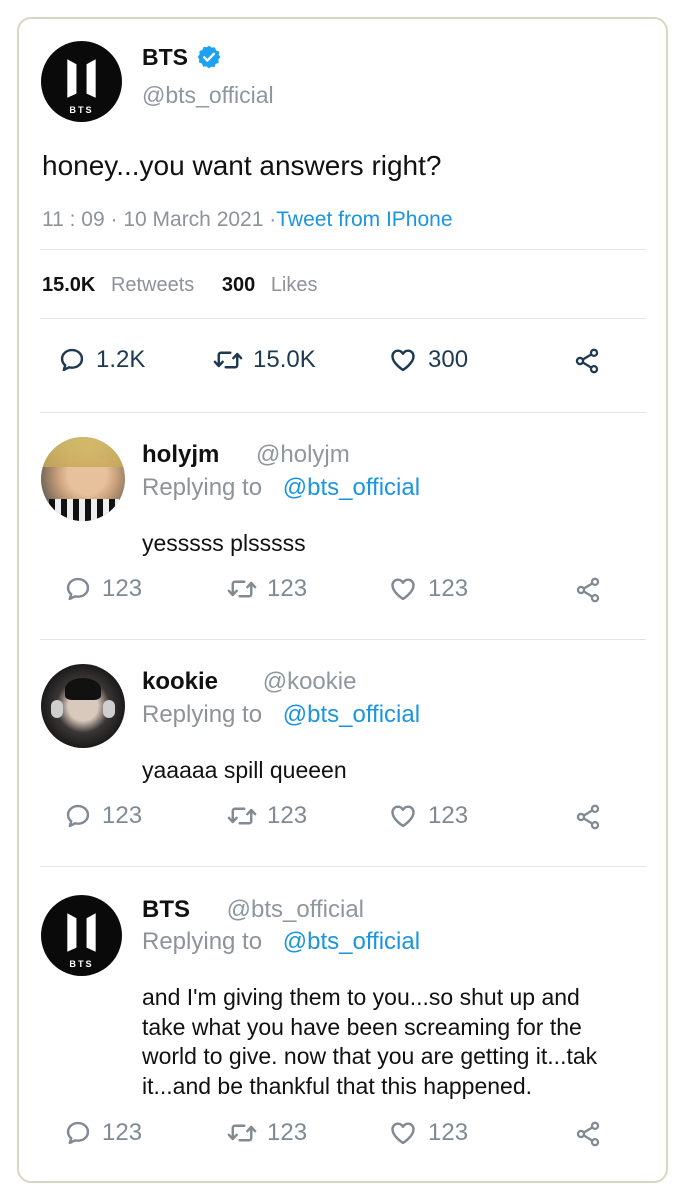 The image size is (687, 1200). Describe the element at coordinates (448, 359) in the screenshot. I see `like-count: 300` at that location.